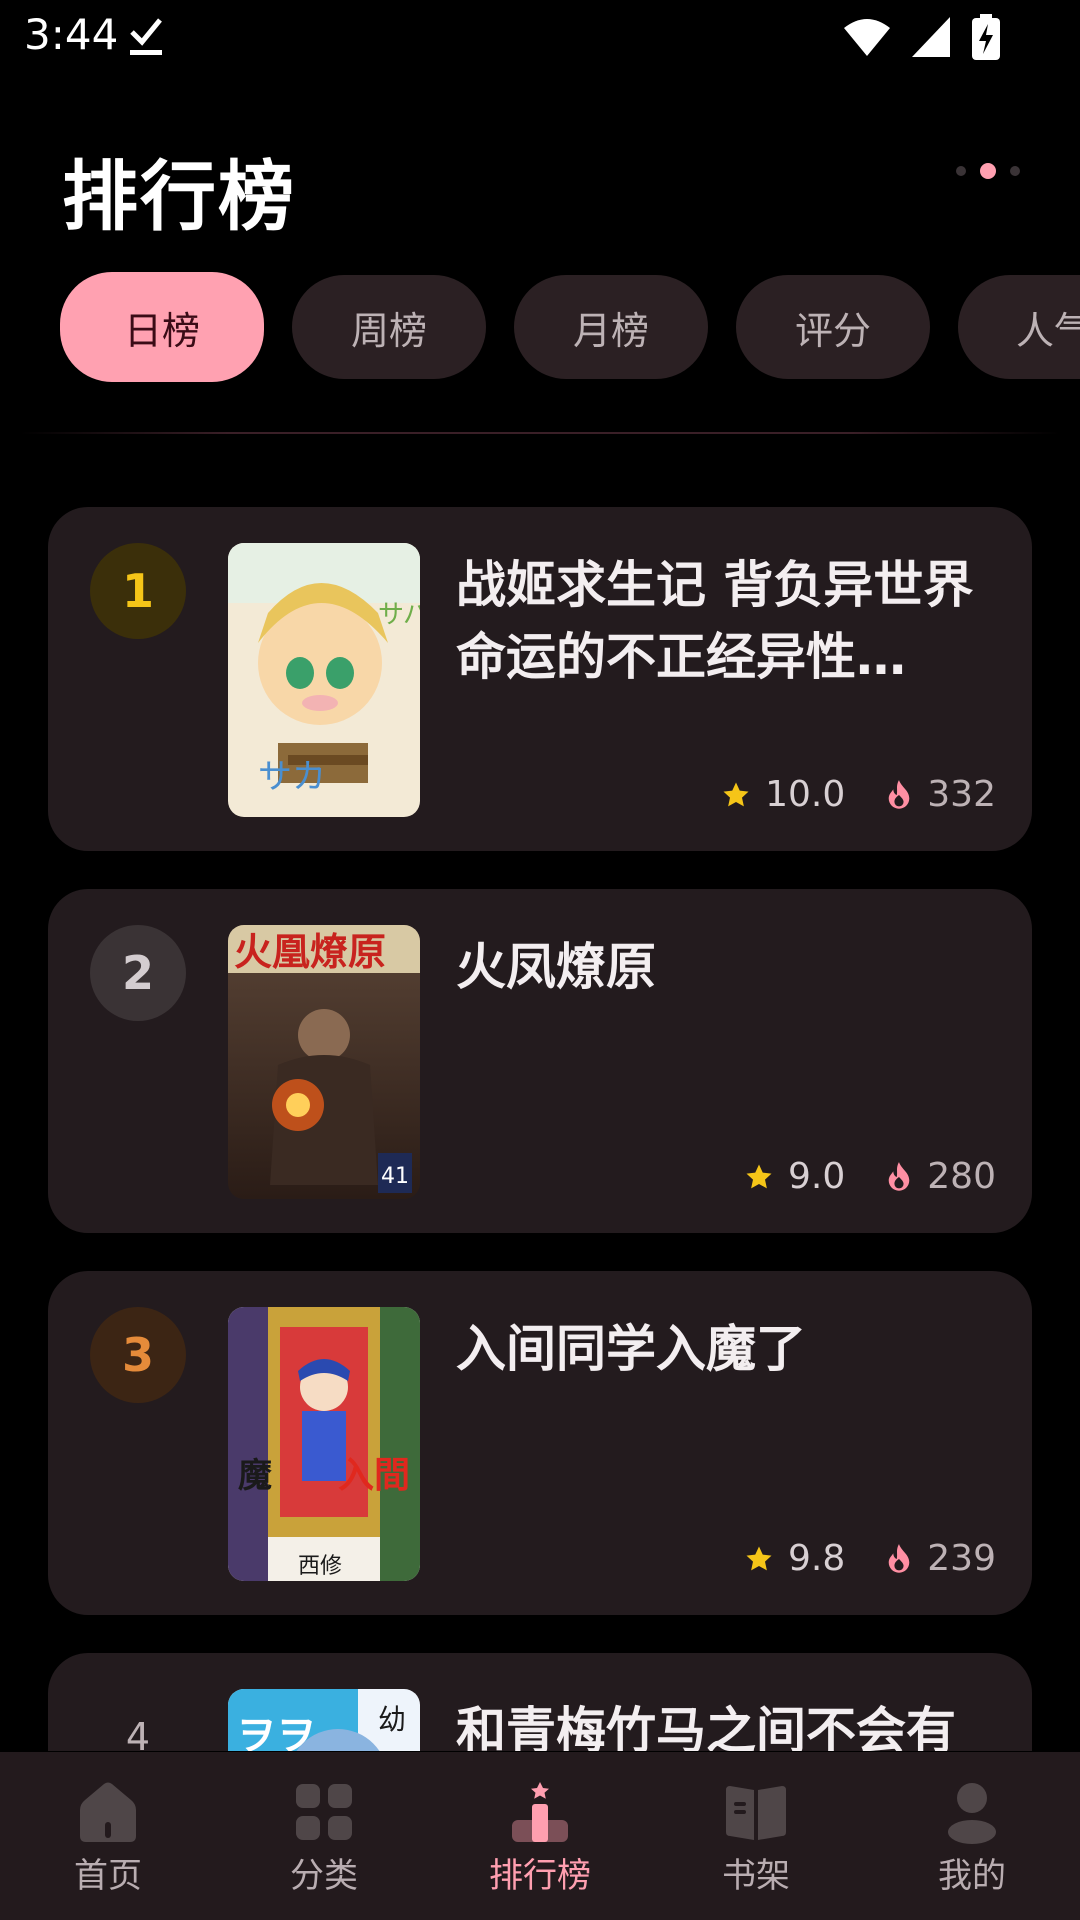 The height and width of the screenshot is (1920, 1080). I want to click on popularity-value: 332, so click(961, 794).